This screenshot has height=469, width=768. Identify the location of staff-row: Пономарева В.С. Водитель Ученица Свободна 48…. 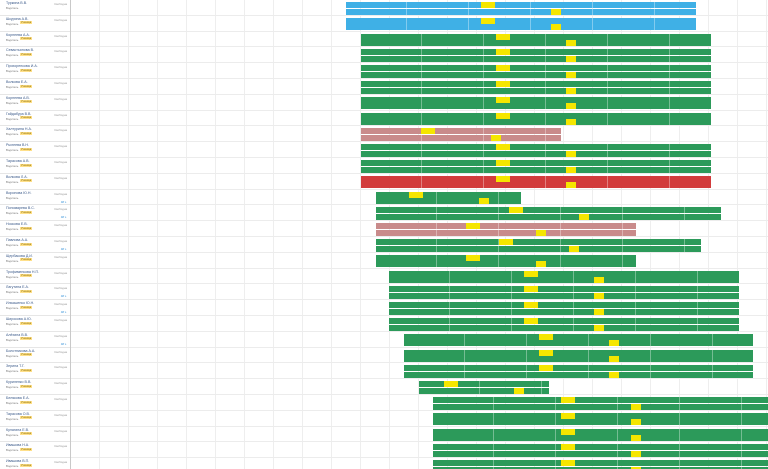
(35, 213).